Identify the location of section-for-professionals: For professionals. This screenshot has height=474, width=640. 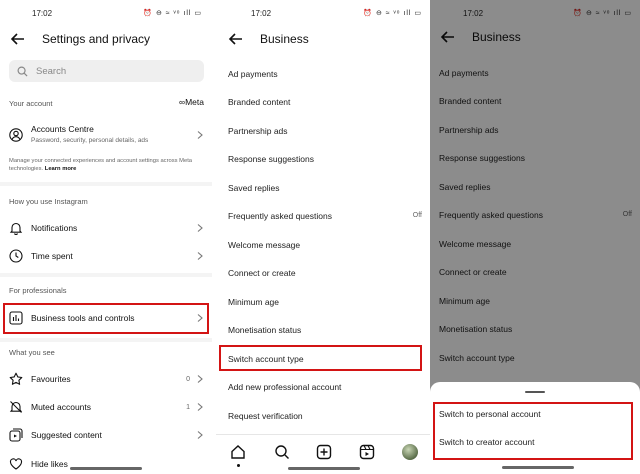
(38, 290).